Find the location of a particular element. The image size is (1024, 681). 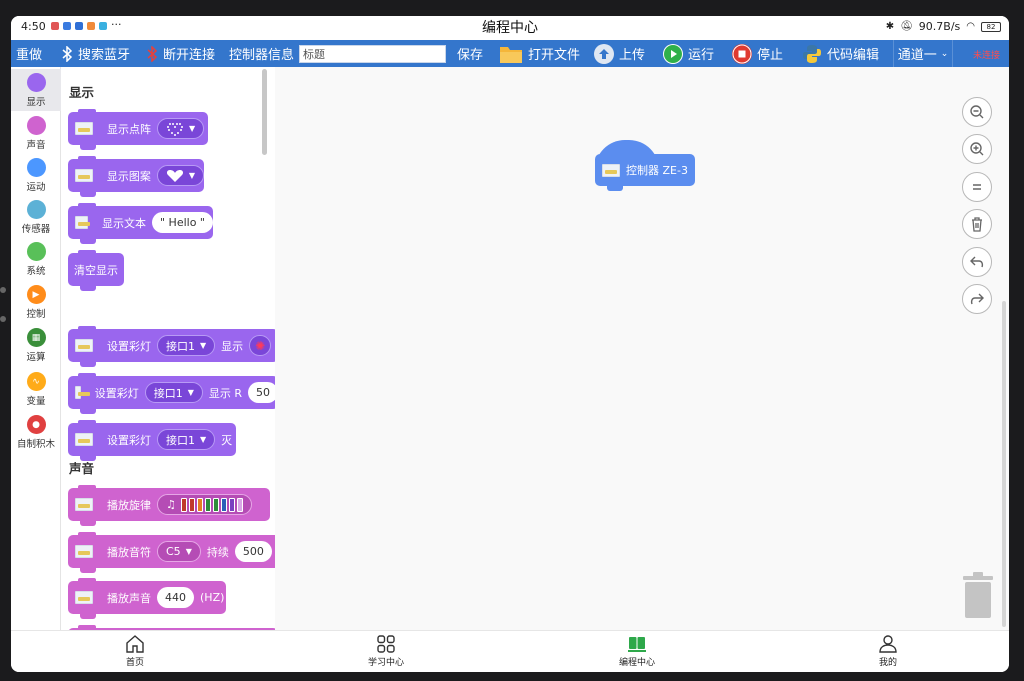

stop-icon is located at coordinates (742, 53).